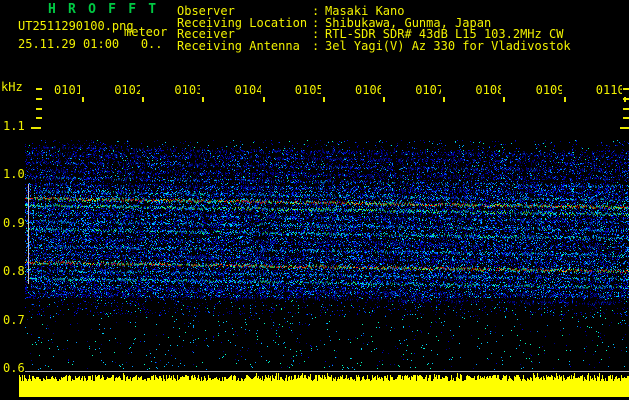  Describe the element at coordinates (14, 174) in the screenshot. I see `y-axis-label: 1.0` at that location.